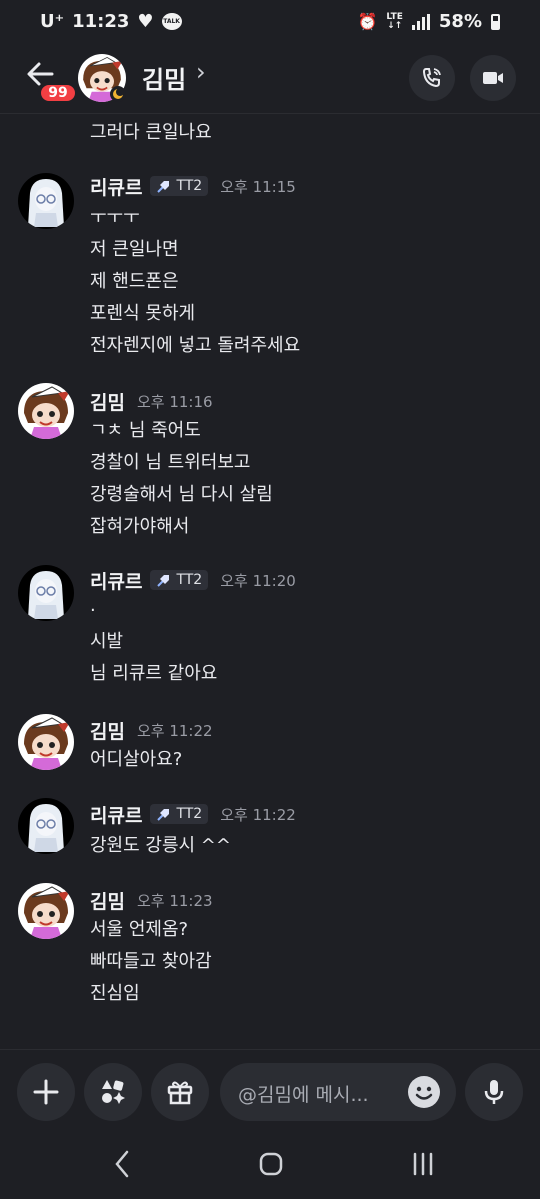 This screenshot has width=540, height=1199. What do you see at coordinates (52, 21) in the screenshot?
I see `carrier-label: U⁺` at bounding box center [52, 21].